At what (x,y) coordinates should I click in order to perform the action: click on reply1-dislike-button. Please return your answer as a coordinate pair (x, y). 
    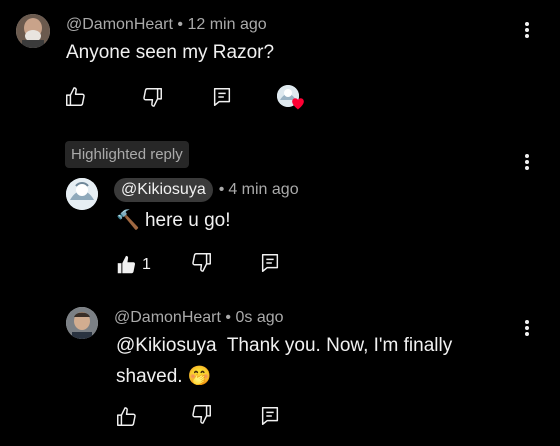
    Looking at the image, I should click on (202, 262).